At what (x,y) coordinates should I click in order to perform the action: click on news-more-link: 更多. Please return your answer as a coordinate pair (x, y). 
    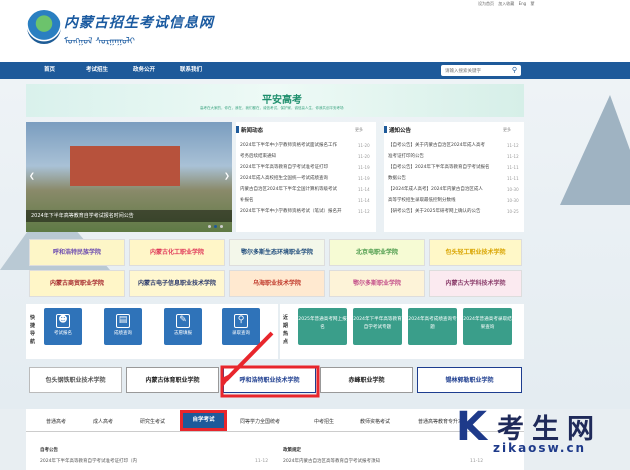
    Looking at the image, I should click on (359, 130).